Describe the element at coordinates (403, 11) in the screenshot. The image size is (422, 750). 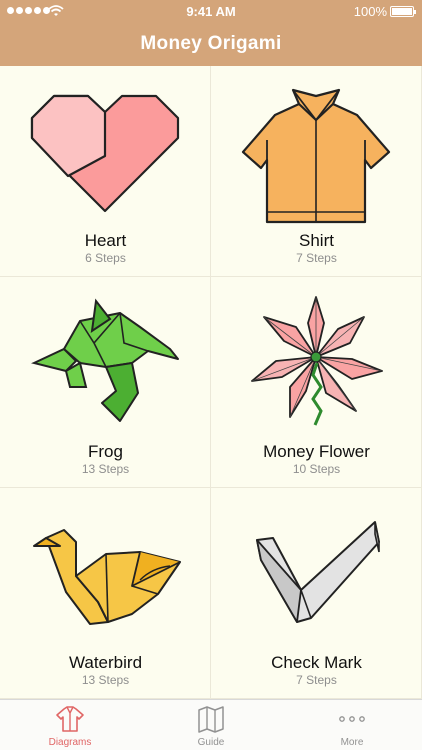
I see `battery-icon` at that location.